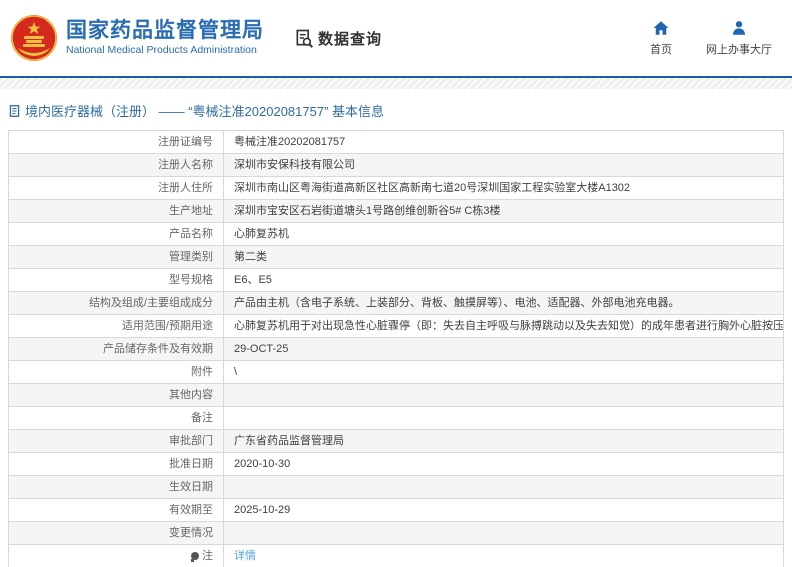 This screenshot has width=792, height=567. What do you see at coordinates (165, 31) in the screenshot?
I see `org-title: 国家药品监督管理局` at bounding box center [165, 31].